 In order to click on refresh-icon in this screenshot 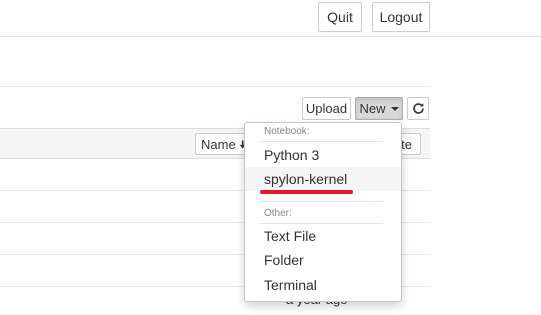, I will do `click(418, 108)`.